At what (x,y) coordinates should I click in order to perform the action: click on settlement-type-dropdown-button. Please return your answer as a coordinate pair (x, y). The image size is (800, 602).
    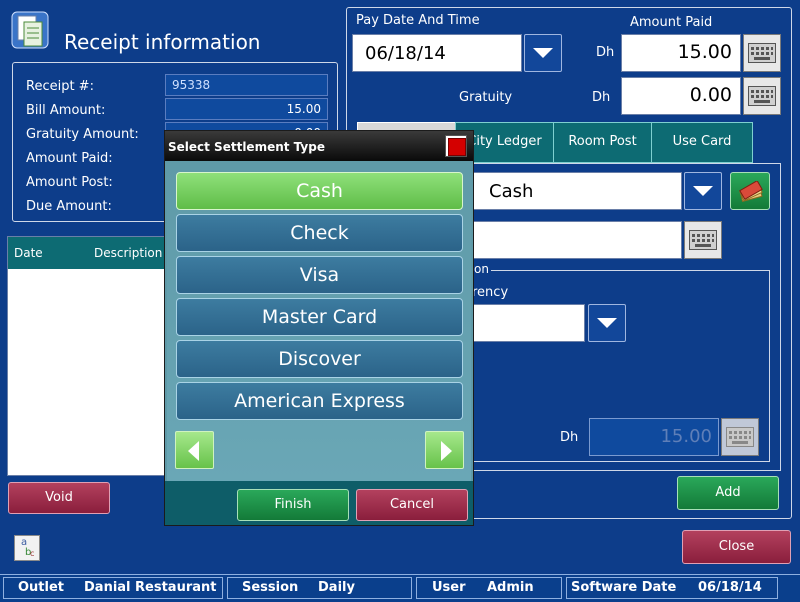
    Looking at the image, I should click on (703, 191).